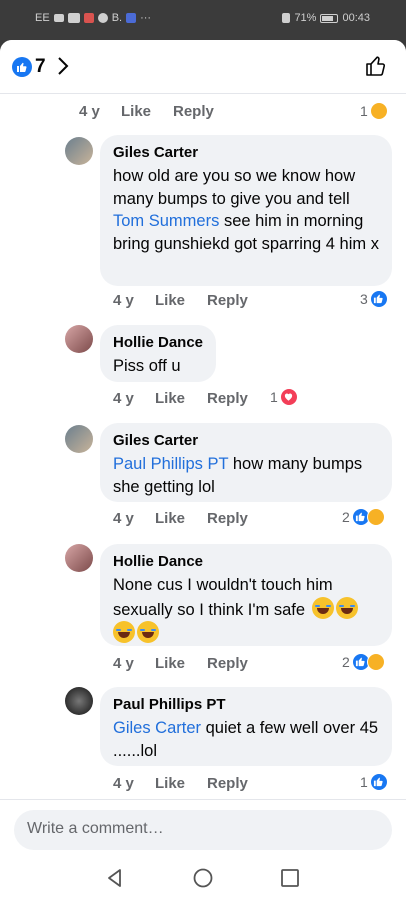  What do you see at coordinates (246, 705) in the screenshot?
I see `comment-author: Paul Phillips PT` at bounding box center [246, 705].